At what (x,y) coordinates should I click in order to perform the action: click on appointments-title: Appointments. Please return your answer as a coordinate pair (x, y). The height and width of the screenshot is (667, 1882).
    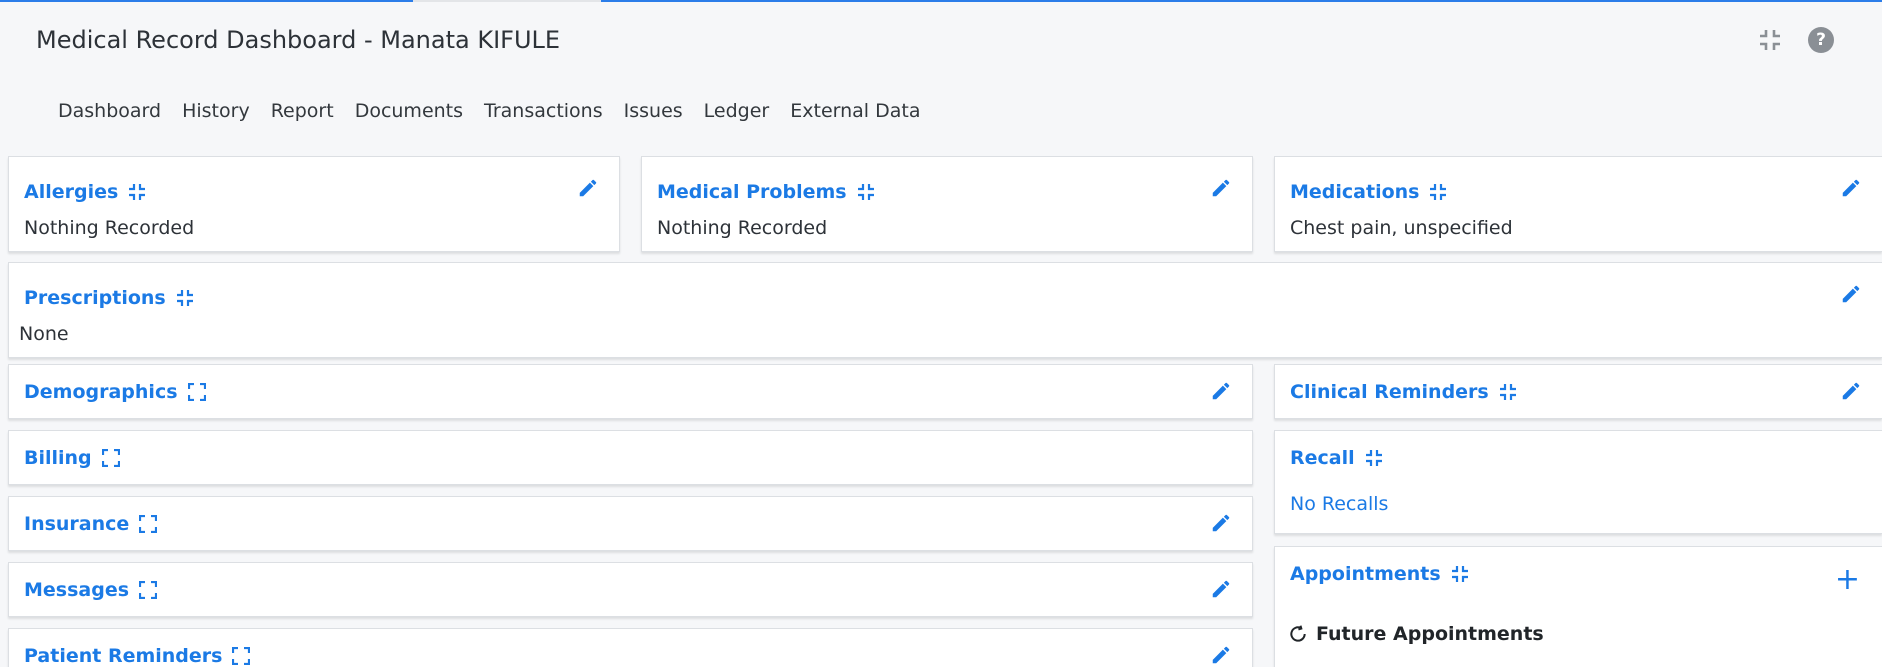
    Looking at the image, I should click on (1365, 574).